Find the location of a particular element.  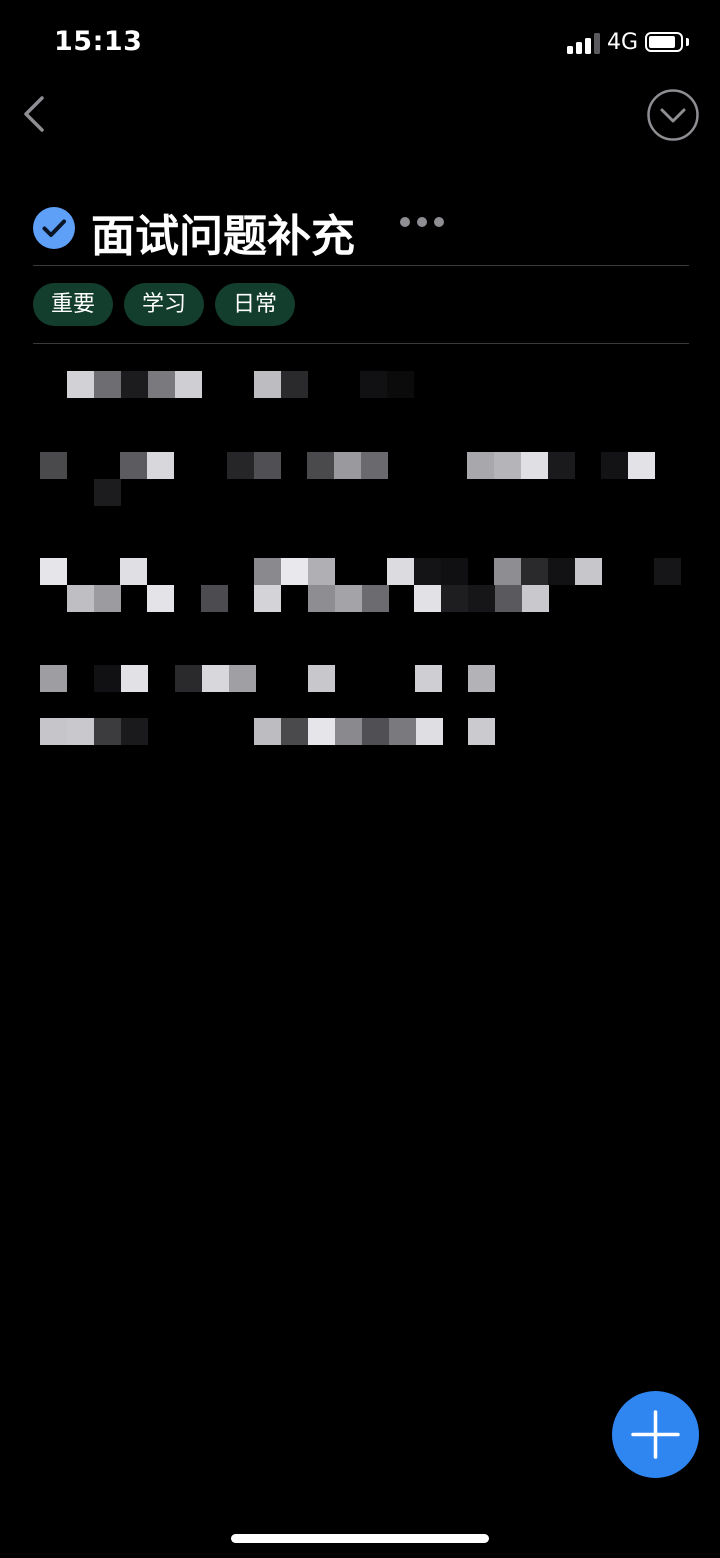

more-options-button is located at coordinates (423, 222).